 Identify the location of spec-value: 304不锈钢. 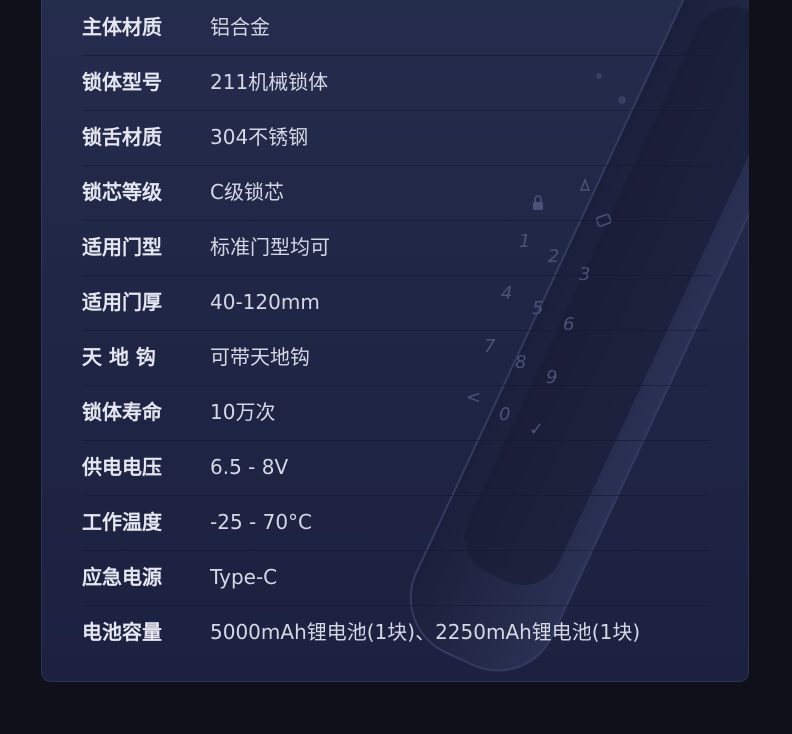
(259, 137).